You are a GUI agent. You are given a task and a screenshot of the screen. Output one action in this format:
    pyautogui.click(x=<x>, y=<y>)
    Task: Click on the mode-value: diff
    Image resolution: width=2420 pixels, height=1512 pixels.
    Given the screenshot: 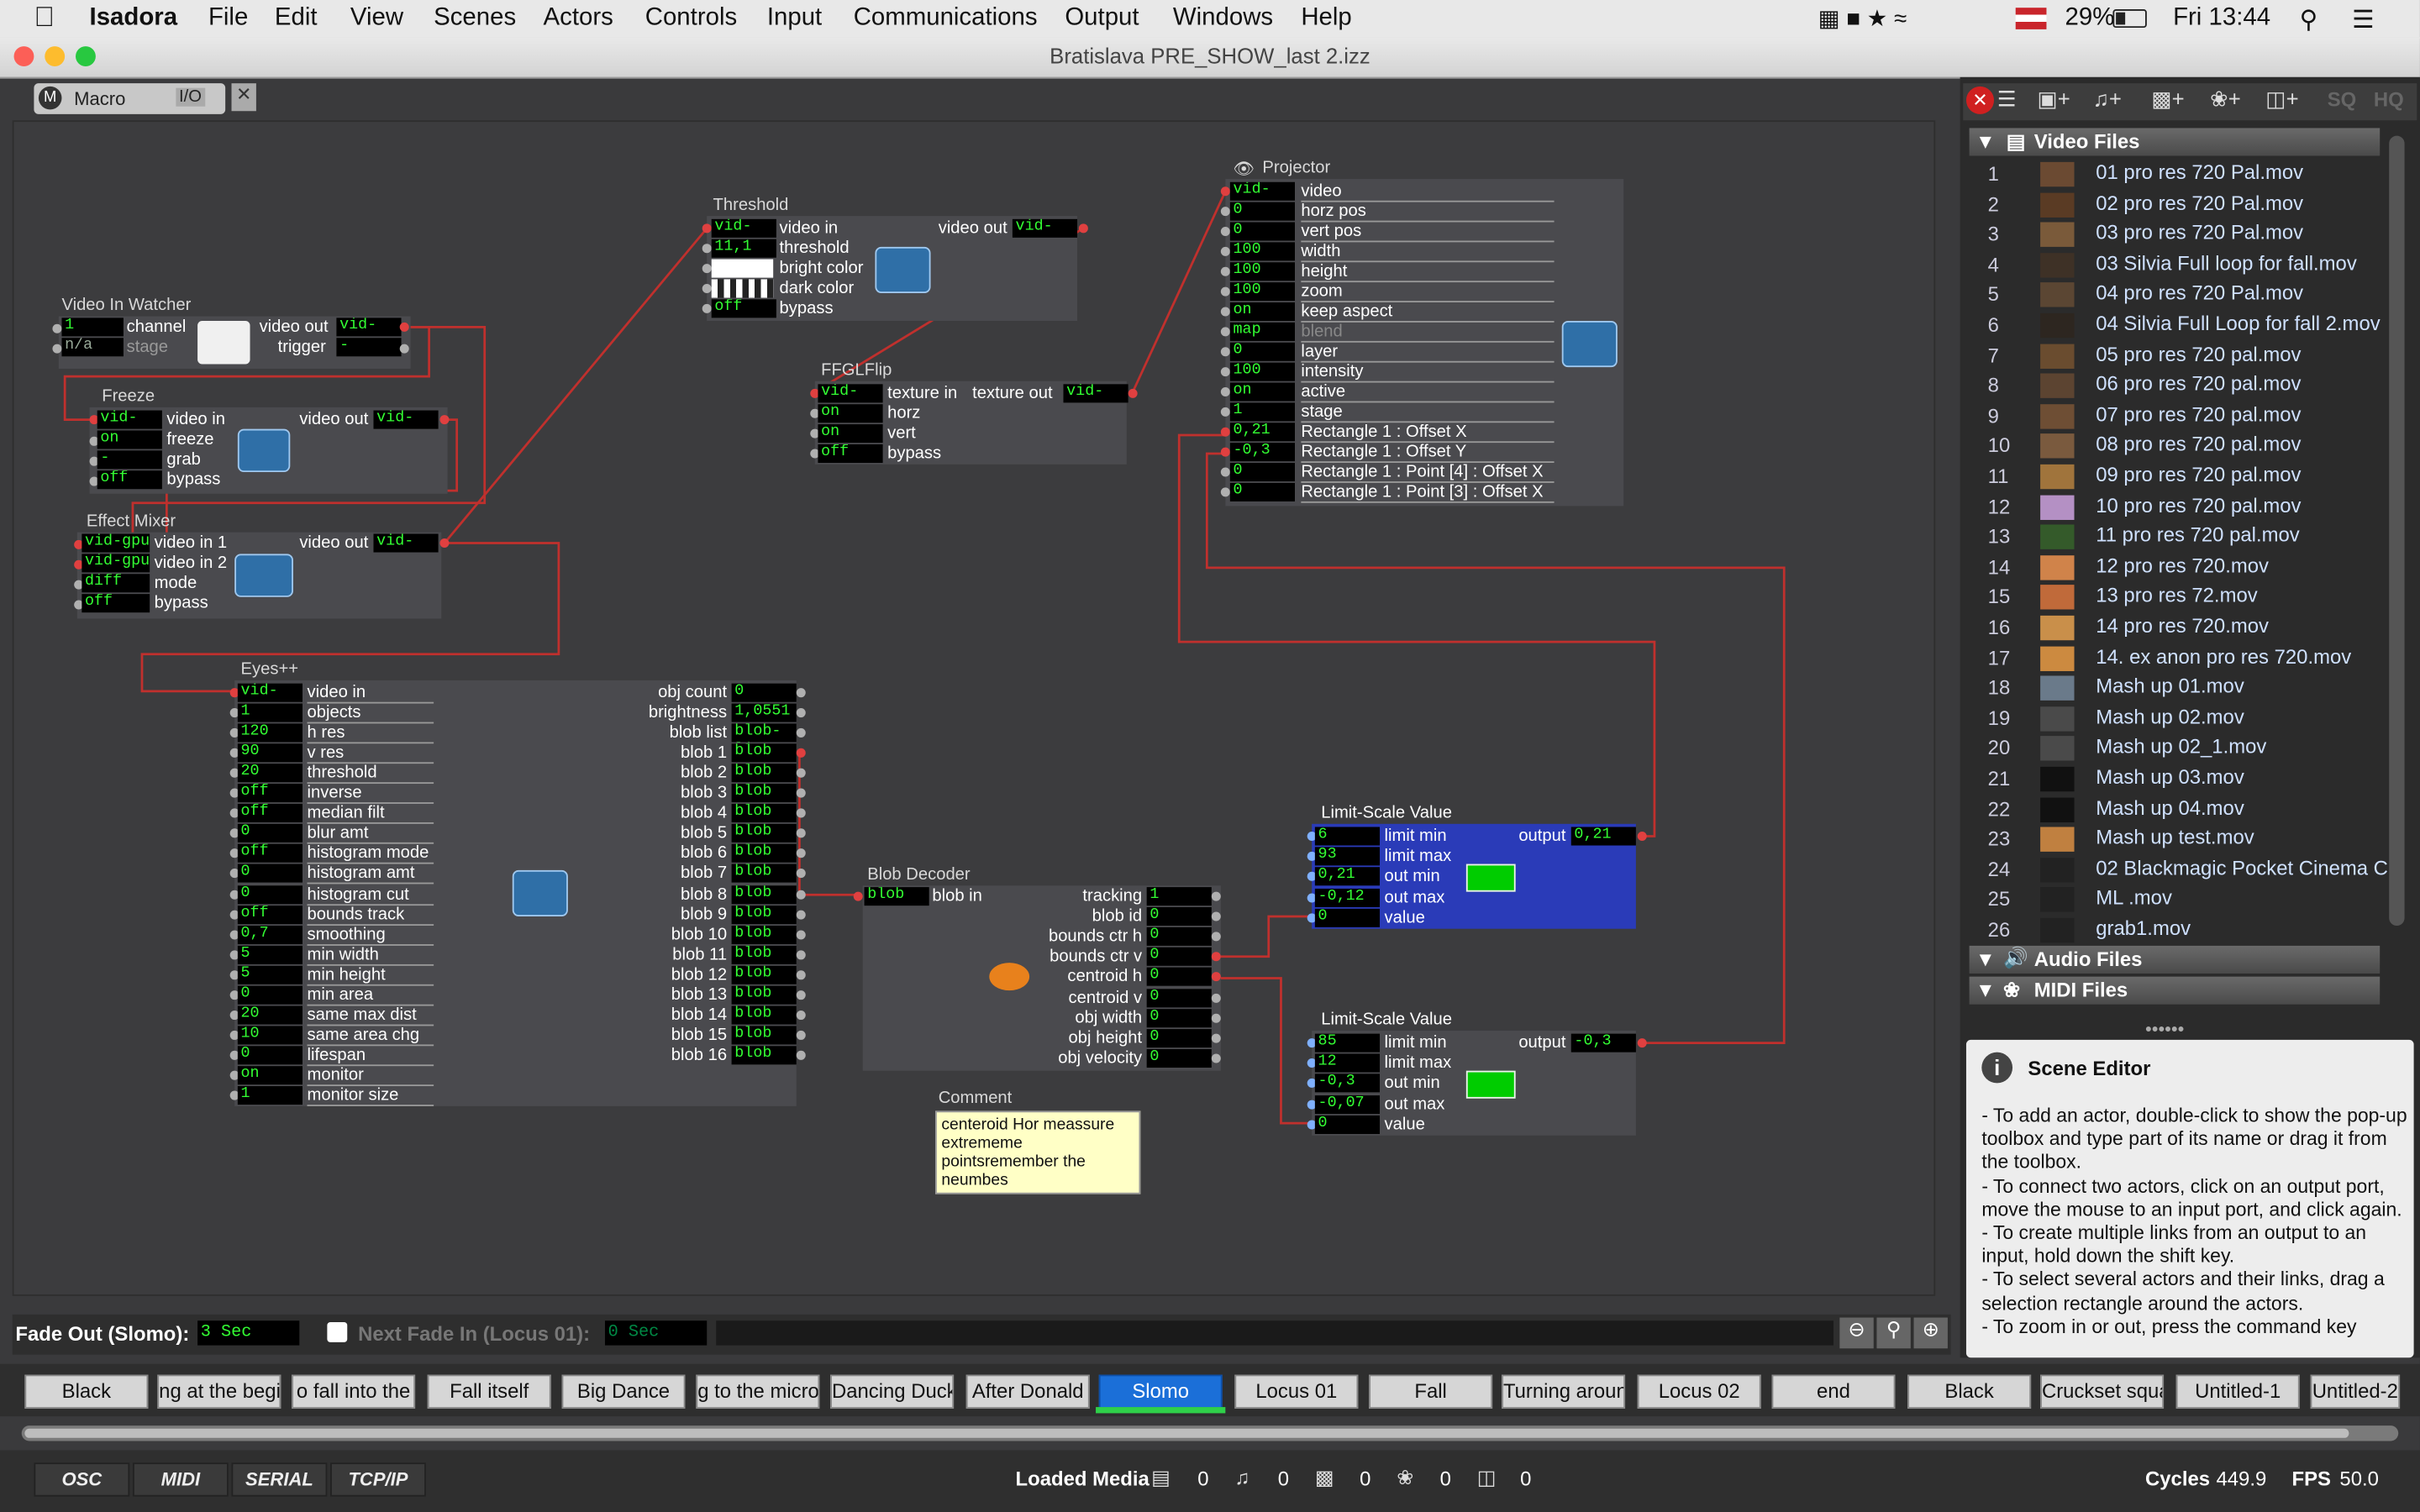 What is the action you would take?
    pyautogui.click(x=116, y=583)
    